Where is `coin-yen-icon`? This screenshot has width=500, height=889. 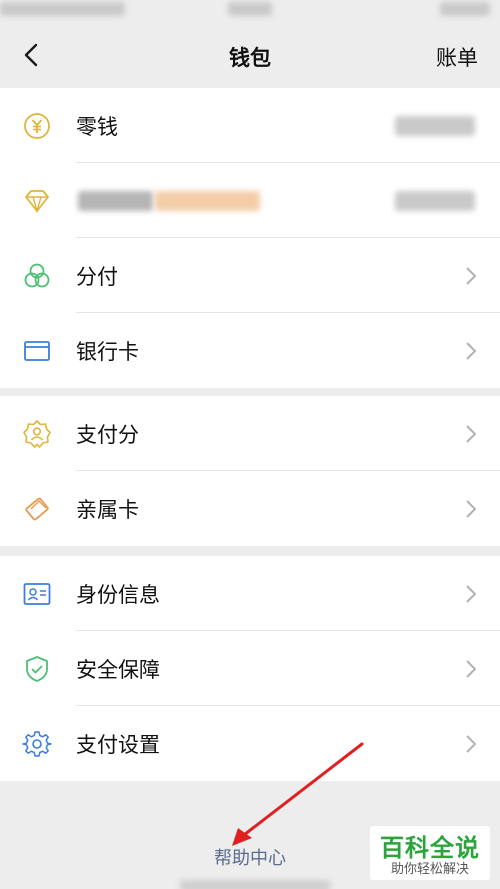
coin-yen-icon is located at coordinates (37, 126).